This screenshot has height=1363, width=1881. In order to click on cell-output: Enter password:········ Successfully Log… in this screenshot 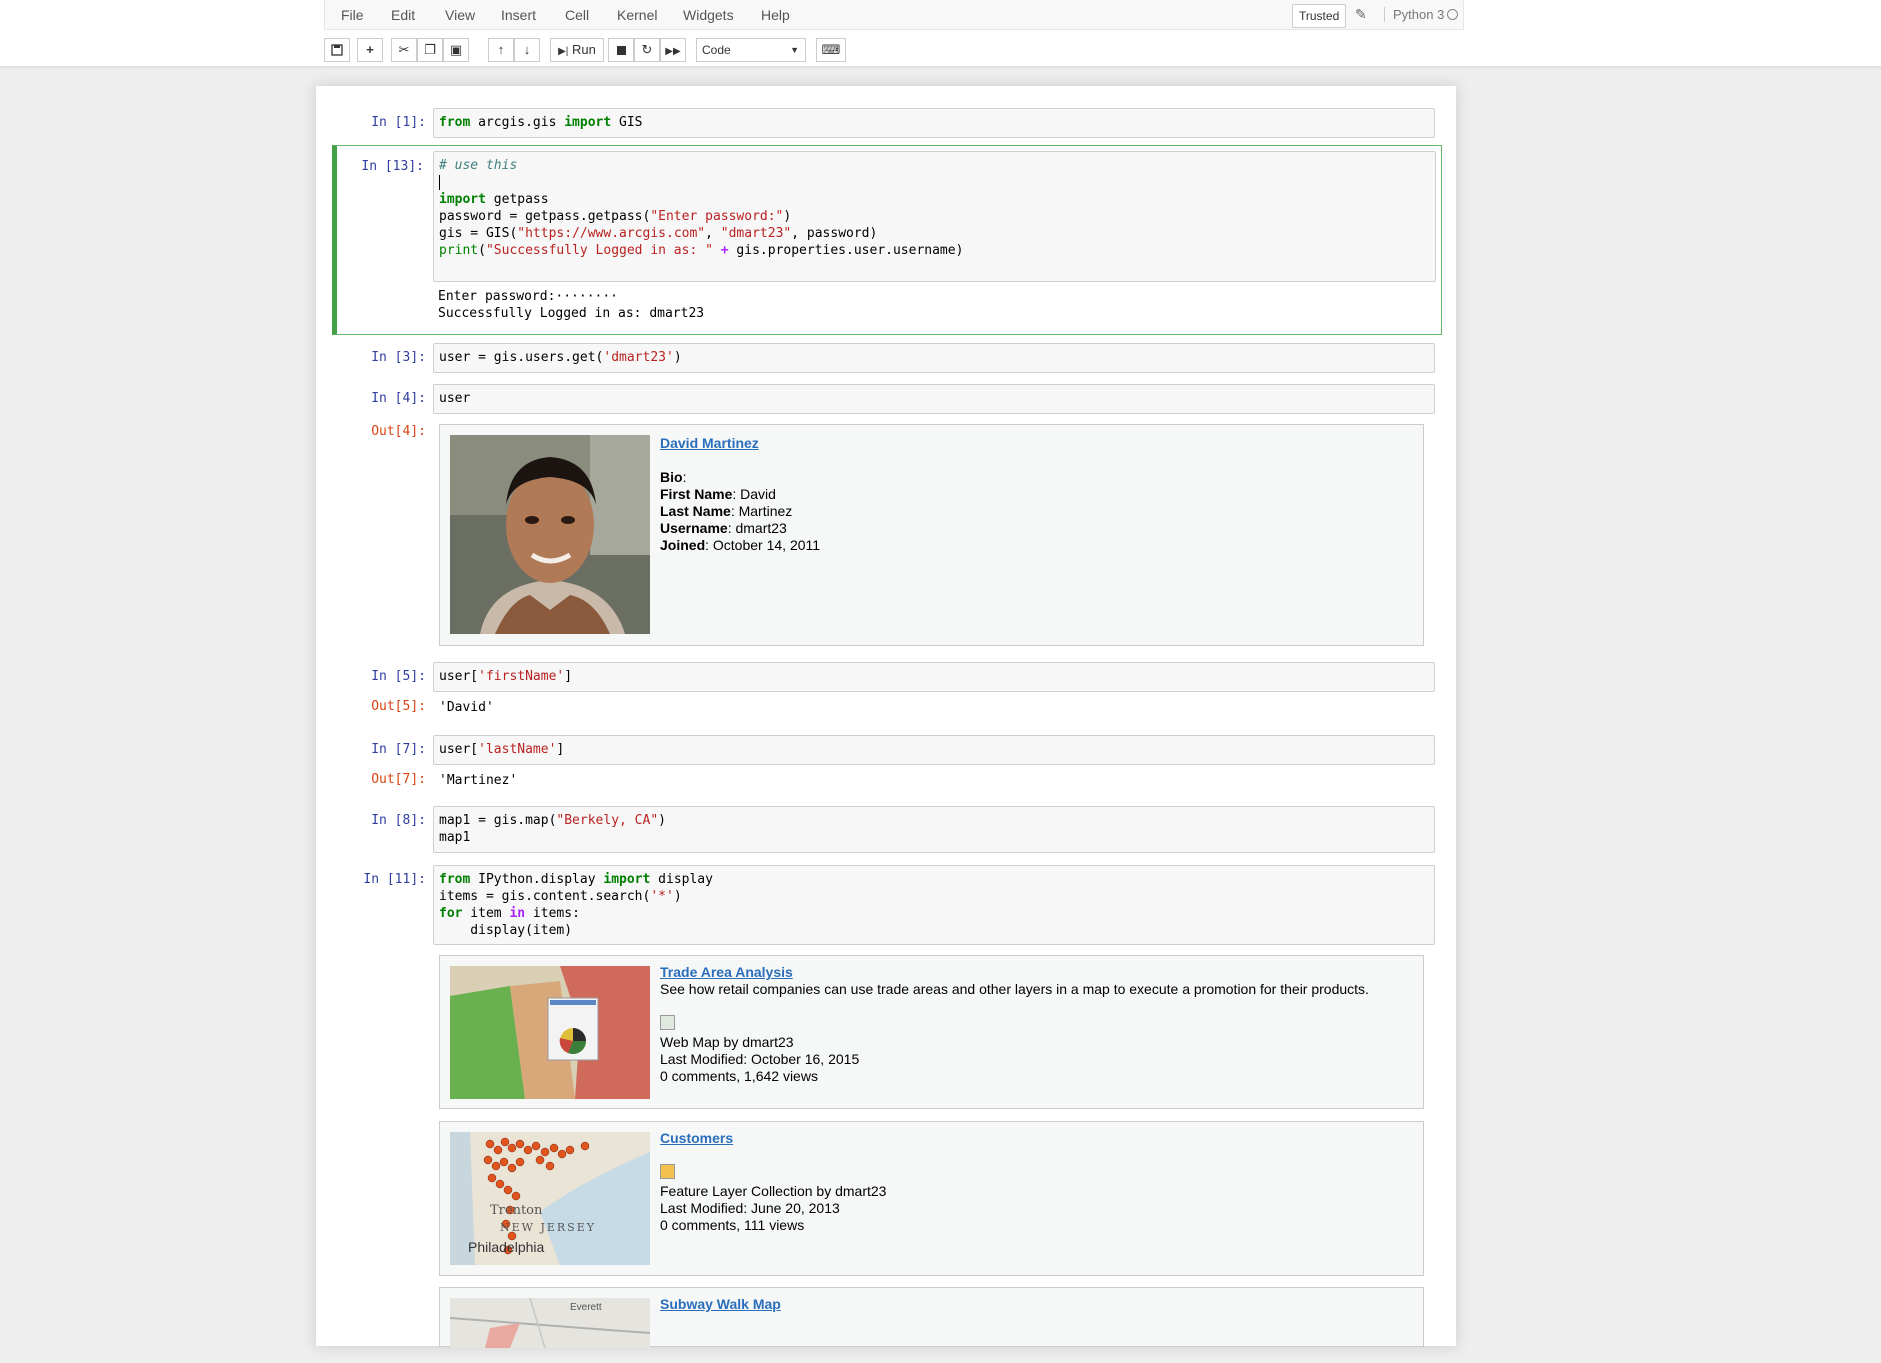, I will do `click(571, 305)`.